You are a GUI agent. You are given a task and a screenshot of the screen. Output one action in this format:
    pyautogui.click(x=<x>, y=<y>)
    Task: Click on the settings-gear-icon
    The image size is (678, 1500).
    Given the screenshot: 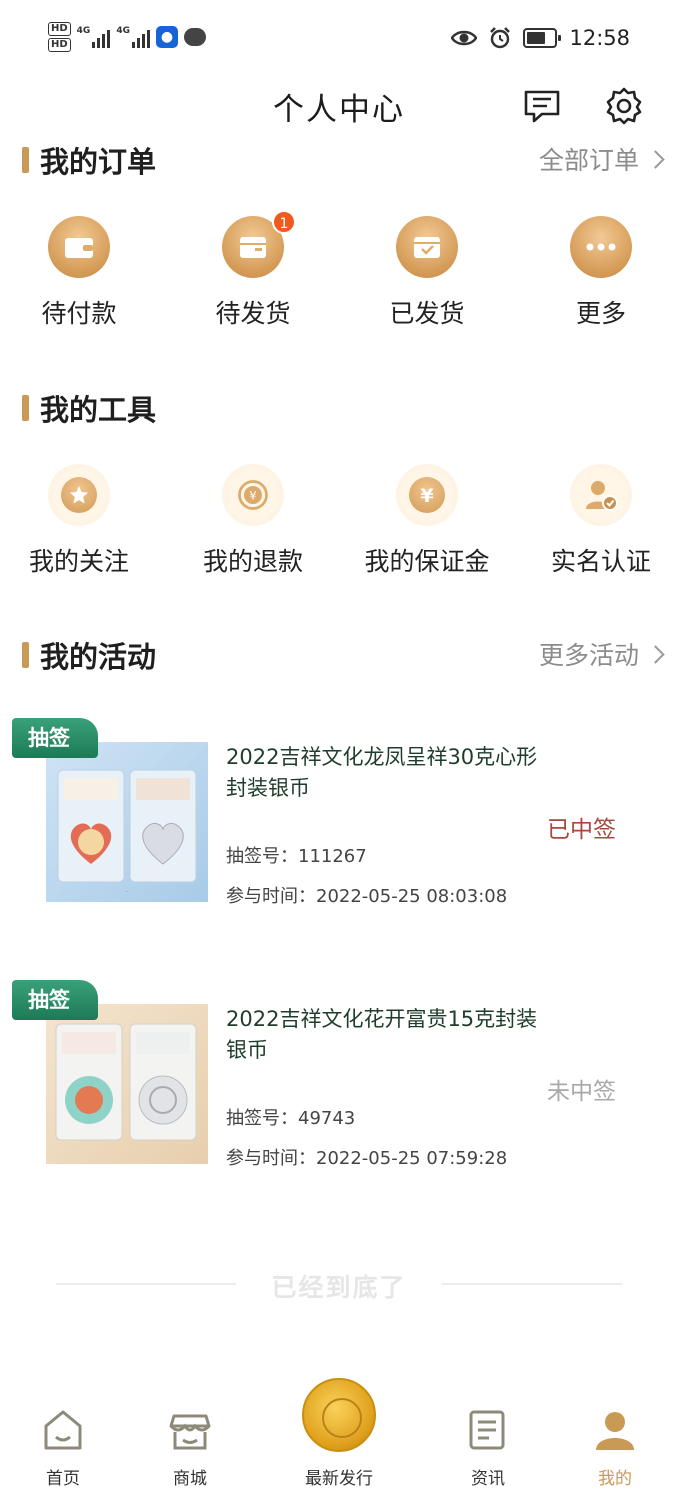 What is the action you would take?
    pyautogui.click(x=624, y=106)
    